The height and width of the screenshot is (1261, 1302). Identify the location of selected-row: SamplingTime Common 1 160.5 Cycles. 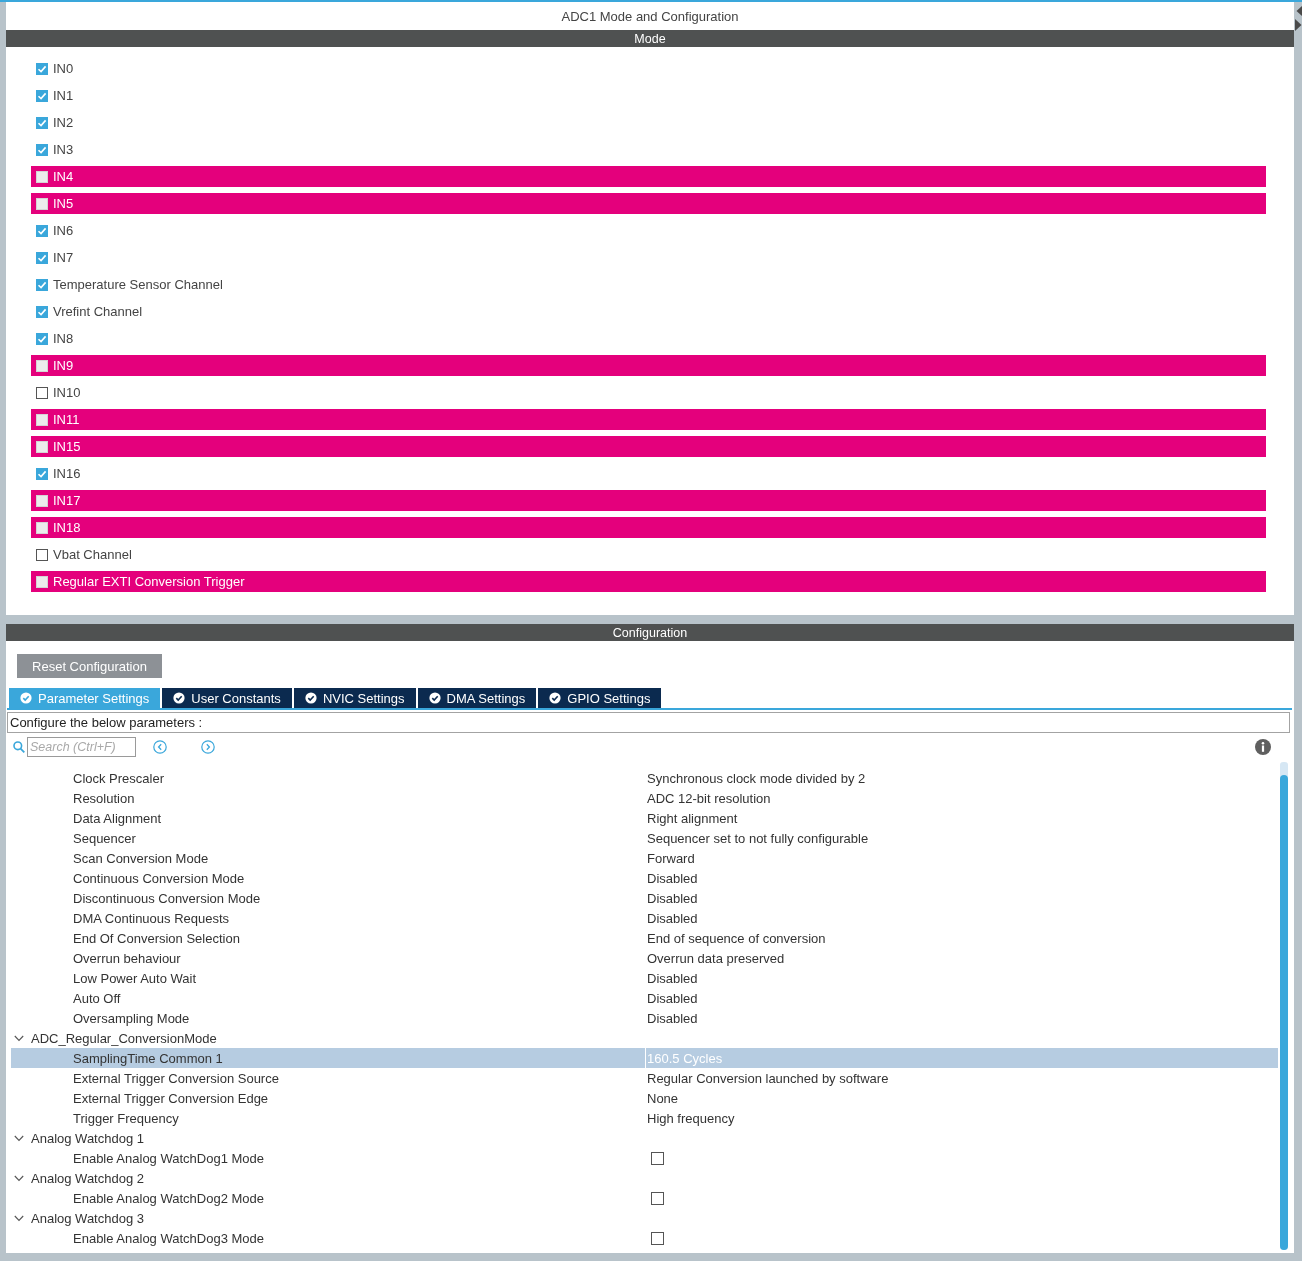
(644, 1058).